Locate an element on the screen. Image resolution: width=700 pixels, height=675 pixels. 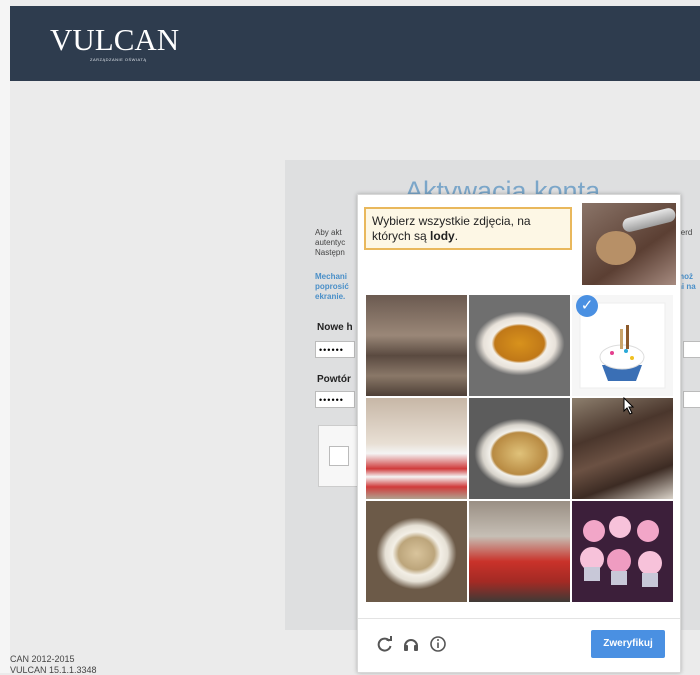
new-password-field: •••••• is located at coordinates (335, 349).